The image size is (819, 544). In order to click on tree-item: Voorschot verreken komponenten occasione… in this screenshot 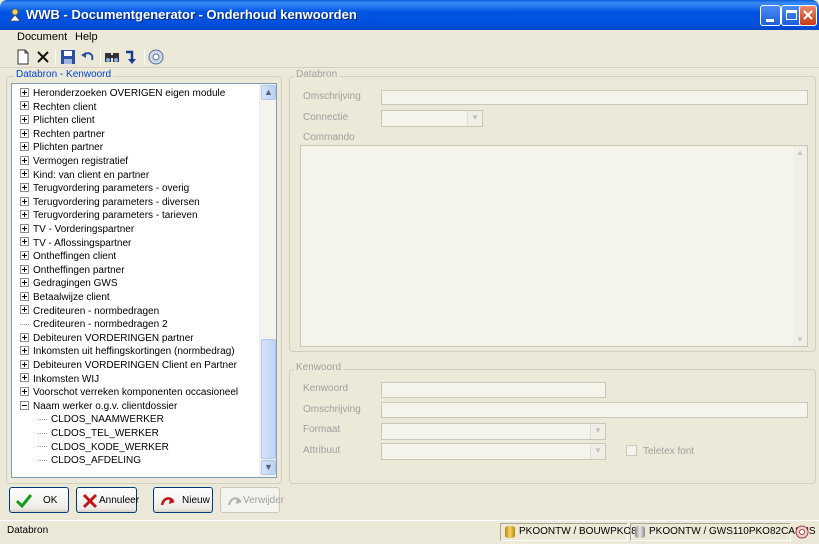, I will do `click(129, 392)`.